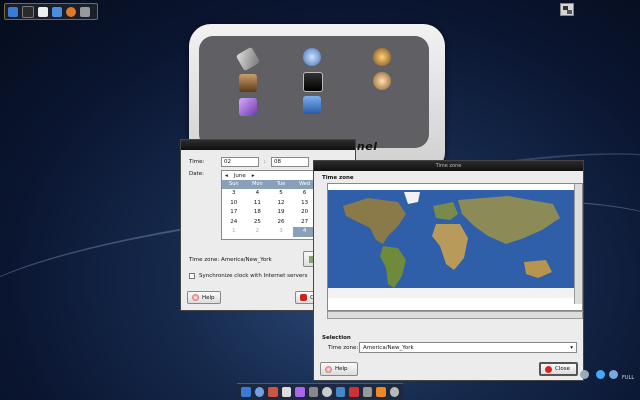 The height and width of the screenshot is (400, 640). What do you see at coordinates (313, 82) in the screenshot?
I see `screen-icon` at bounding box center [313, 82].